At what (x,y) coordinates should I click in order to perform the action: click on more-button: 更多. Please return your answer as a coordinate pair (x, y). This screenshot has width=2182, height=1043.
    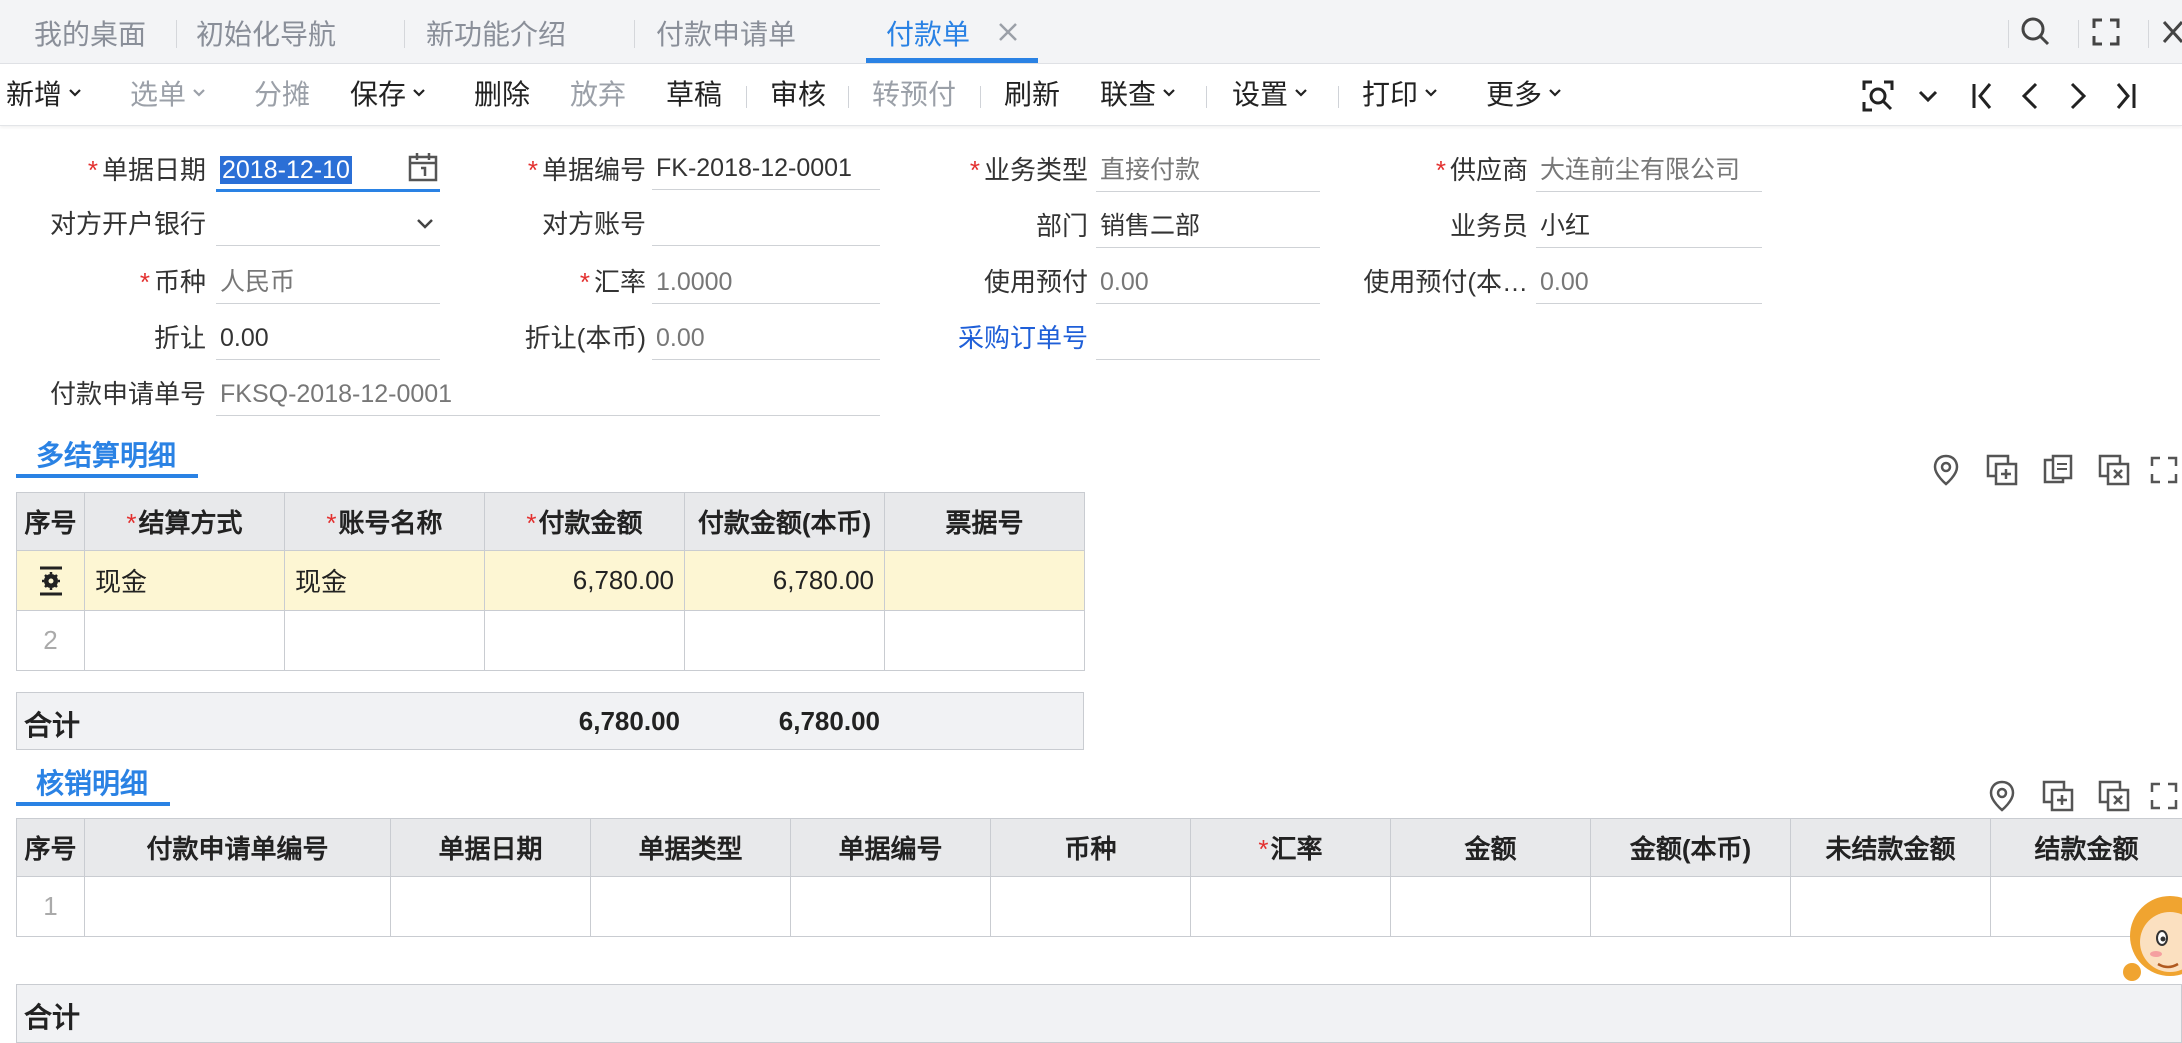
    Looking at the image, I should click on (1524, 95).